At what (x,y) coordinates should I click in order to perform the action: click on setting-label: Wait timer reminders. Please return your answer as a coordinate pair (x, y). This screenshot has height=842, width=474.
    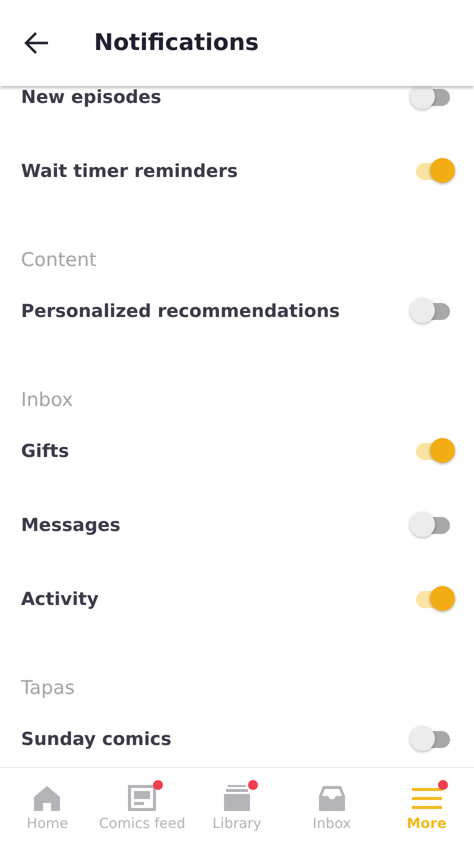
    Looking at the image, I should click on (129, 171).